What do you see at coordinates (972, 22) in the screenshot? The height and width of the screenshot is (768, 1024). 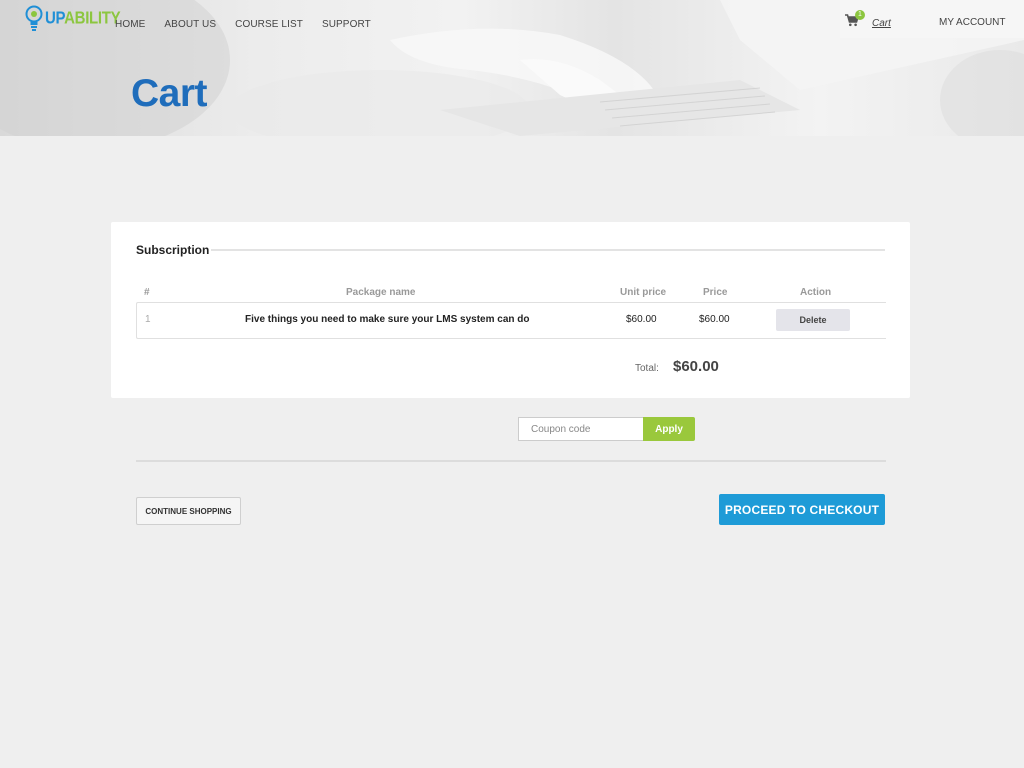 I see `my-account-link: MY ACCOUNT` at bounding box center [972, 22].